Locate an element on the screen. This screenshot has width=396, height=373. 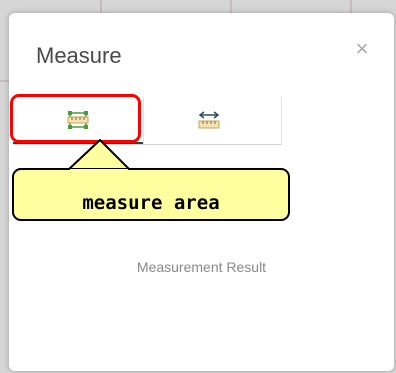
close-button: × is located at coordinates (362, 49).